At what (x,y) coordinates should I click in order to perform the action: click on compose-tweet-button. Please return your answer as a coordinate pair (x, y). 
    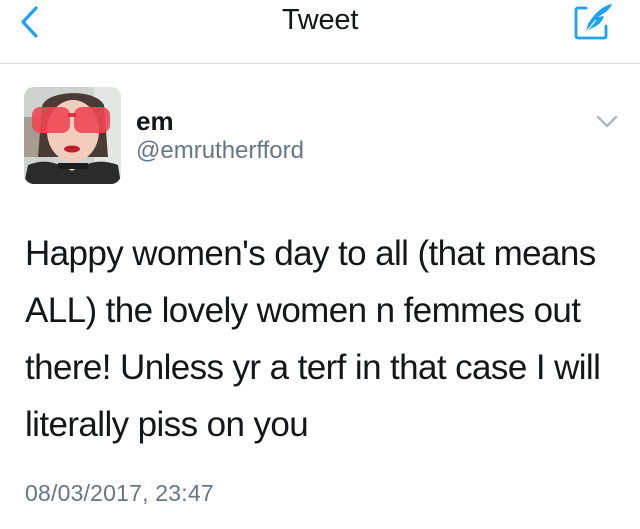
    Looking at the image, I should click on (594, 22).